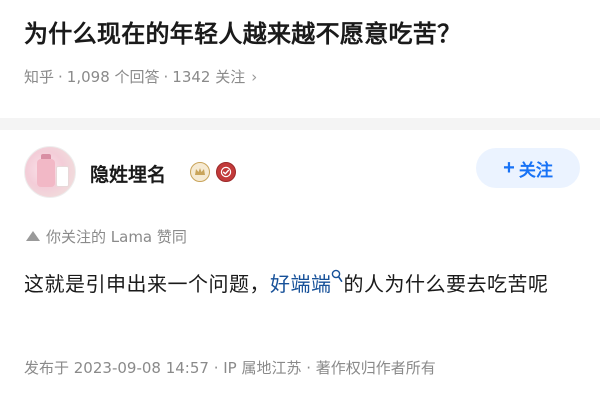 The width and height of the screenshot is (600, 405). I want to click on avatar-box, so click(62, 176).